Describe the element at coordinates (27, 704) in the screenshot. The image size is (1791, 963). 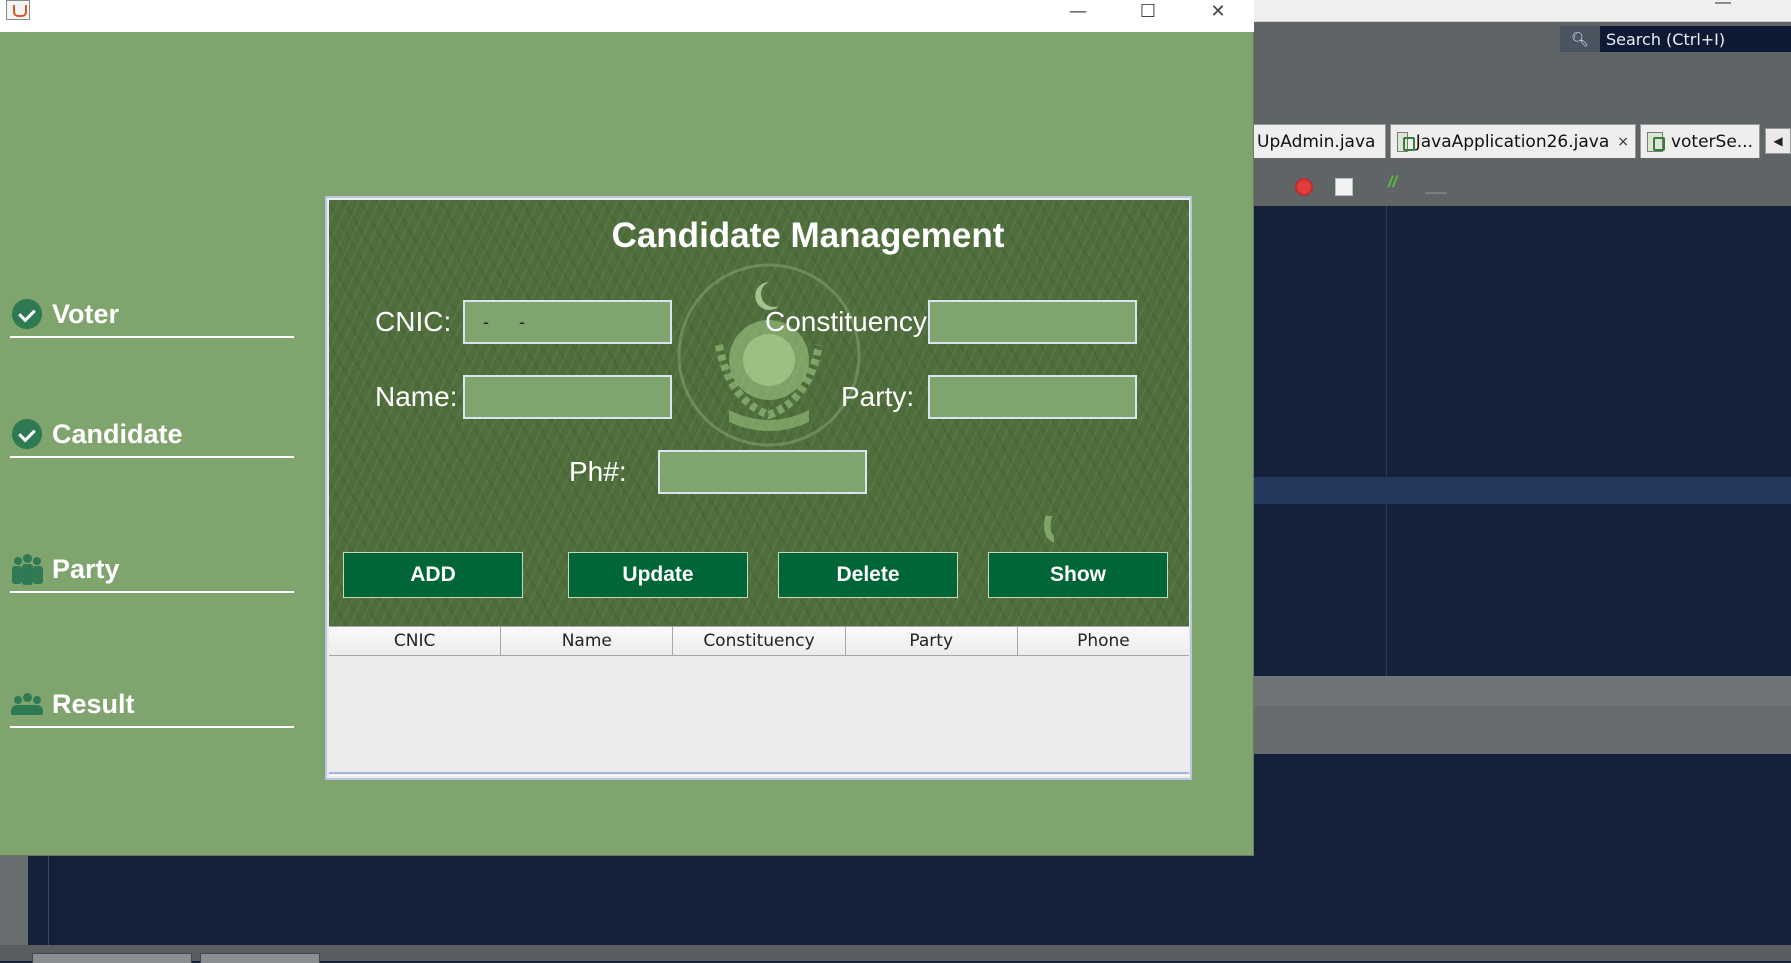
I see `group-icon` at that location.